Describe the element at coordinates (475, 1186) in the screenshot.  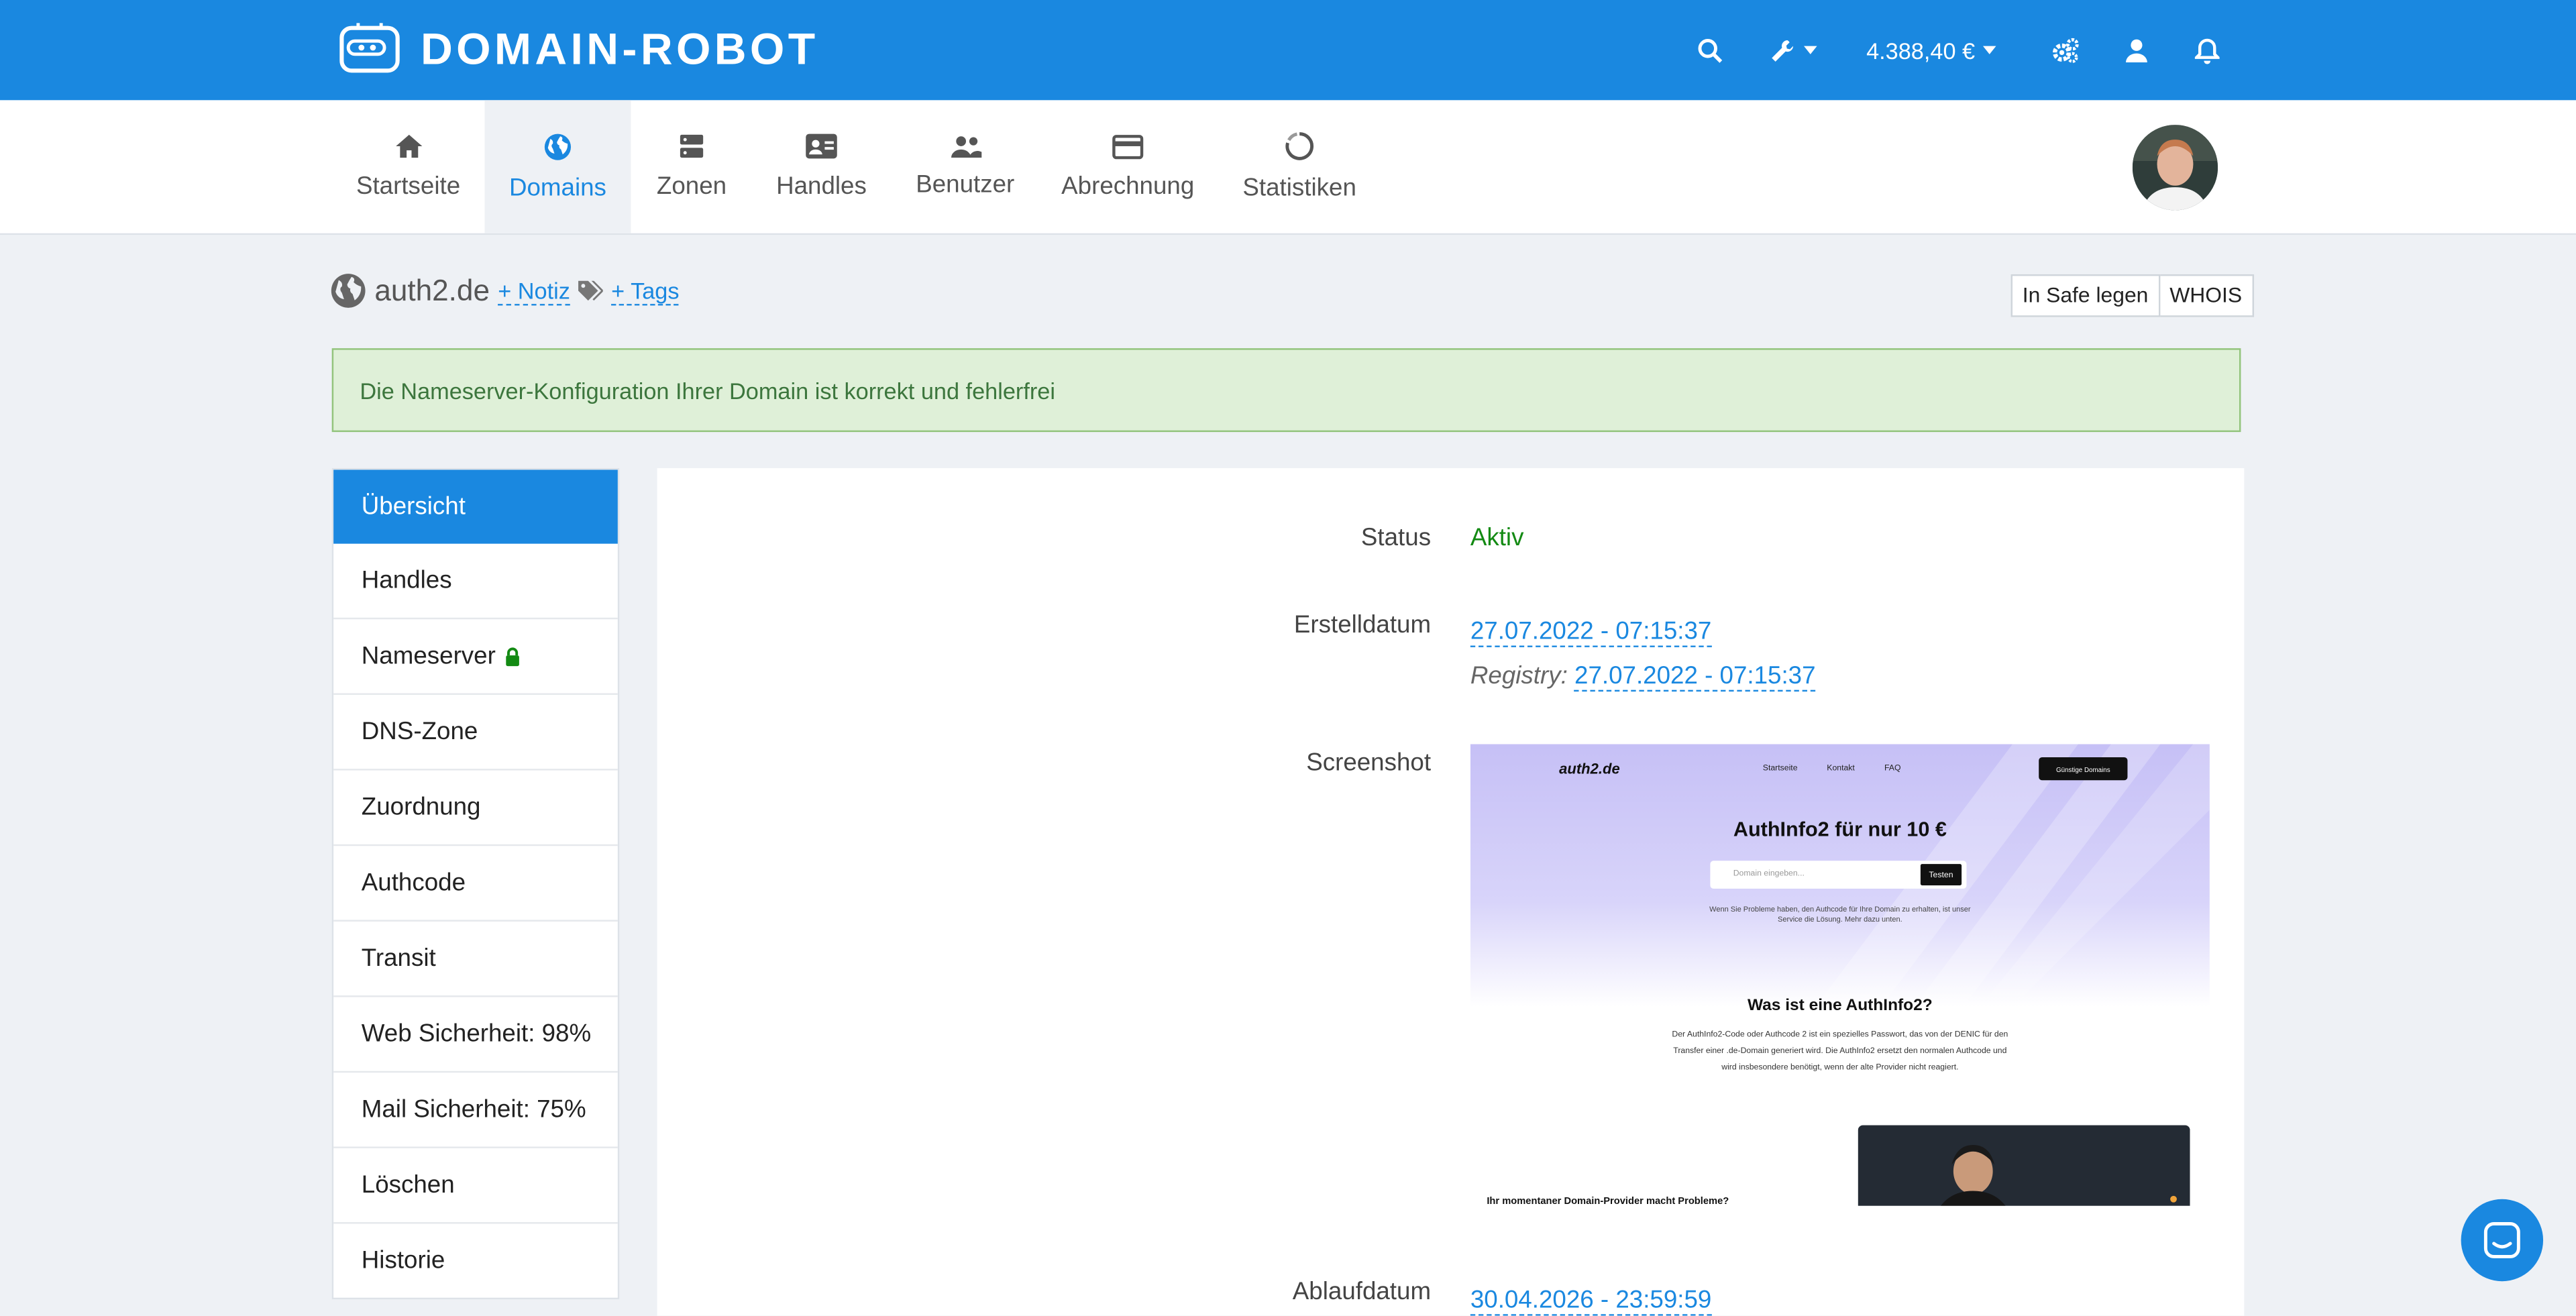
I see `side-item-loeschen: Löschen` at that location.